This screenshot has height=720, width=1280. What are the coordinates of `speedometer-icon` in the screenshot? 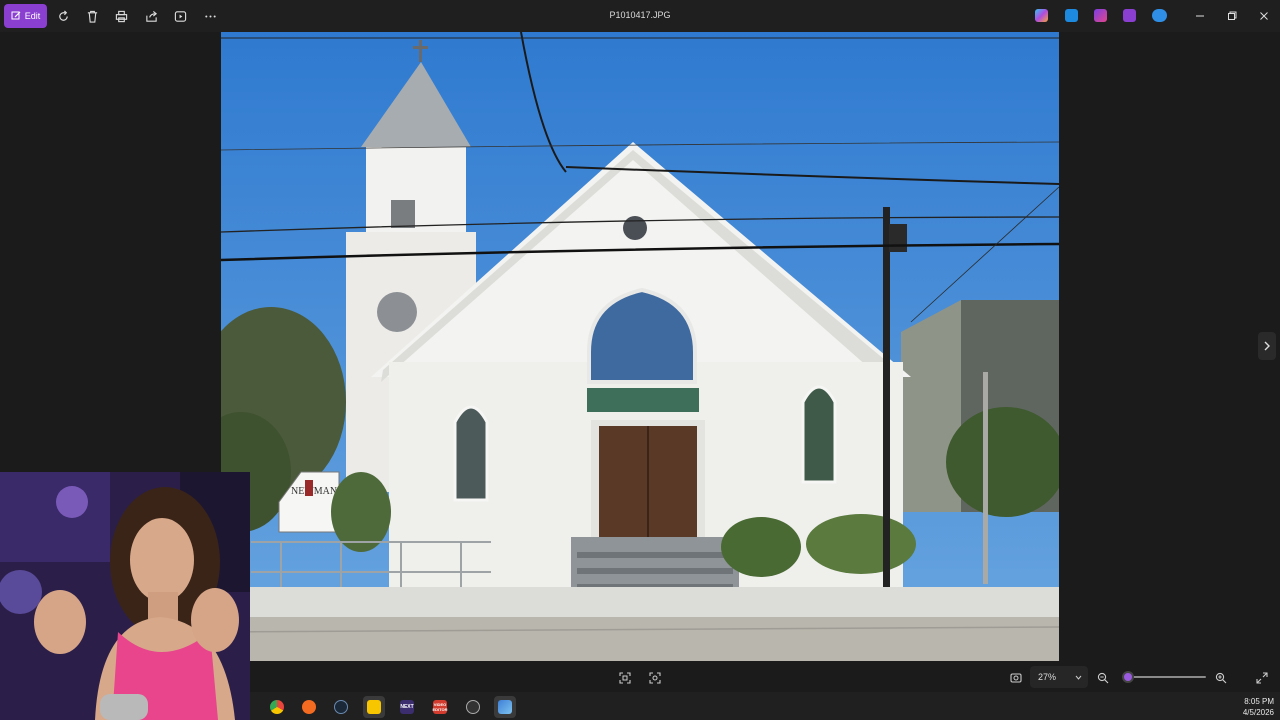 It's located at (473, 707).